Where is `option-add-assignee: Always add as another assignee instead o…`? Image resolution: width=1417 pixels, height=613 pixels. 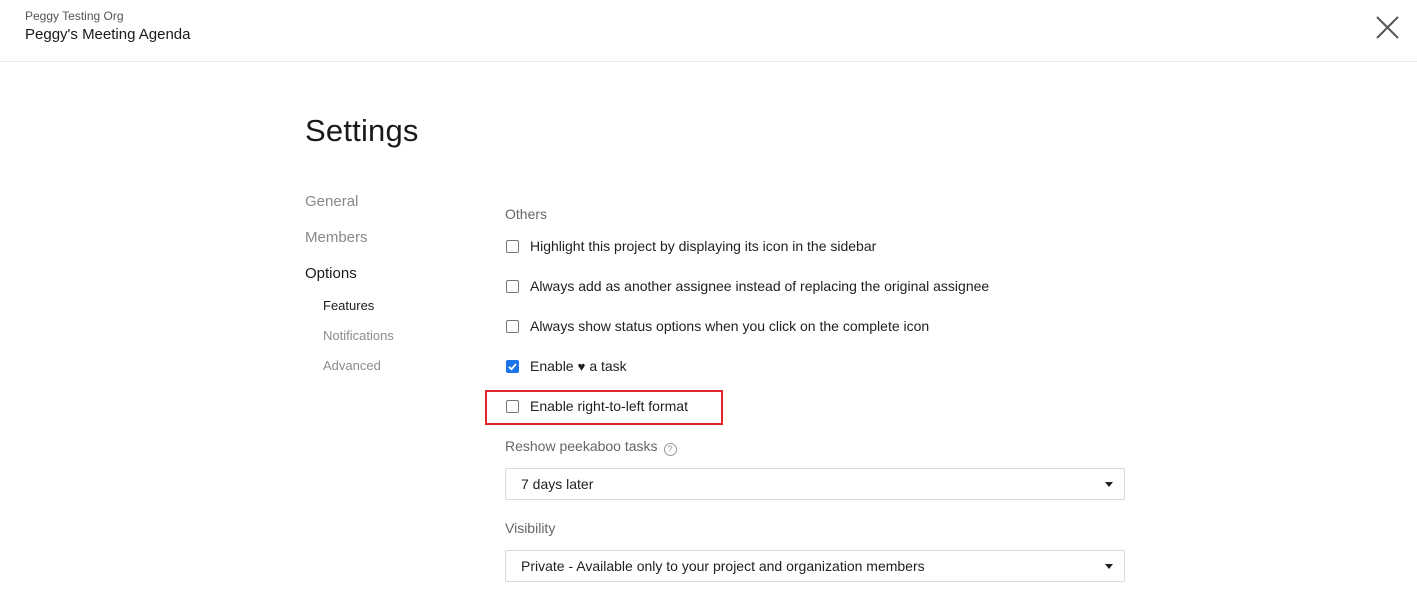 option-add-assignee: Always add as another assignee instead o… is located at coordinates (747, 286).